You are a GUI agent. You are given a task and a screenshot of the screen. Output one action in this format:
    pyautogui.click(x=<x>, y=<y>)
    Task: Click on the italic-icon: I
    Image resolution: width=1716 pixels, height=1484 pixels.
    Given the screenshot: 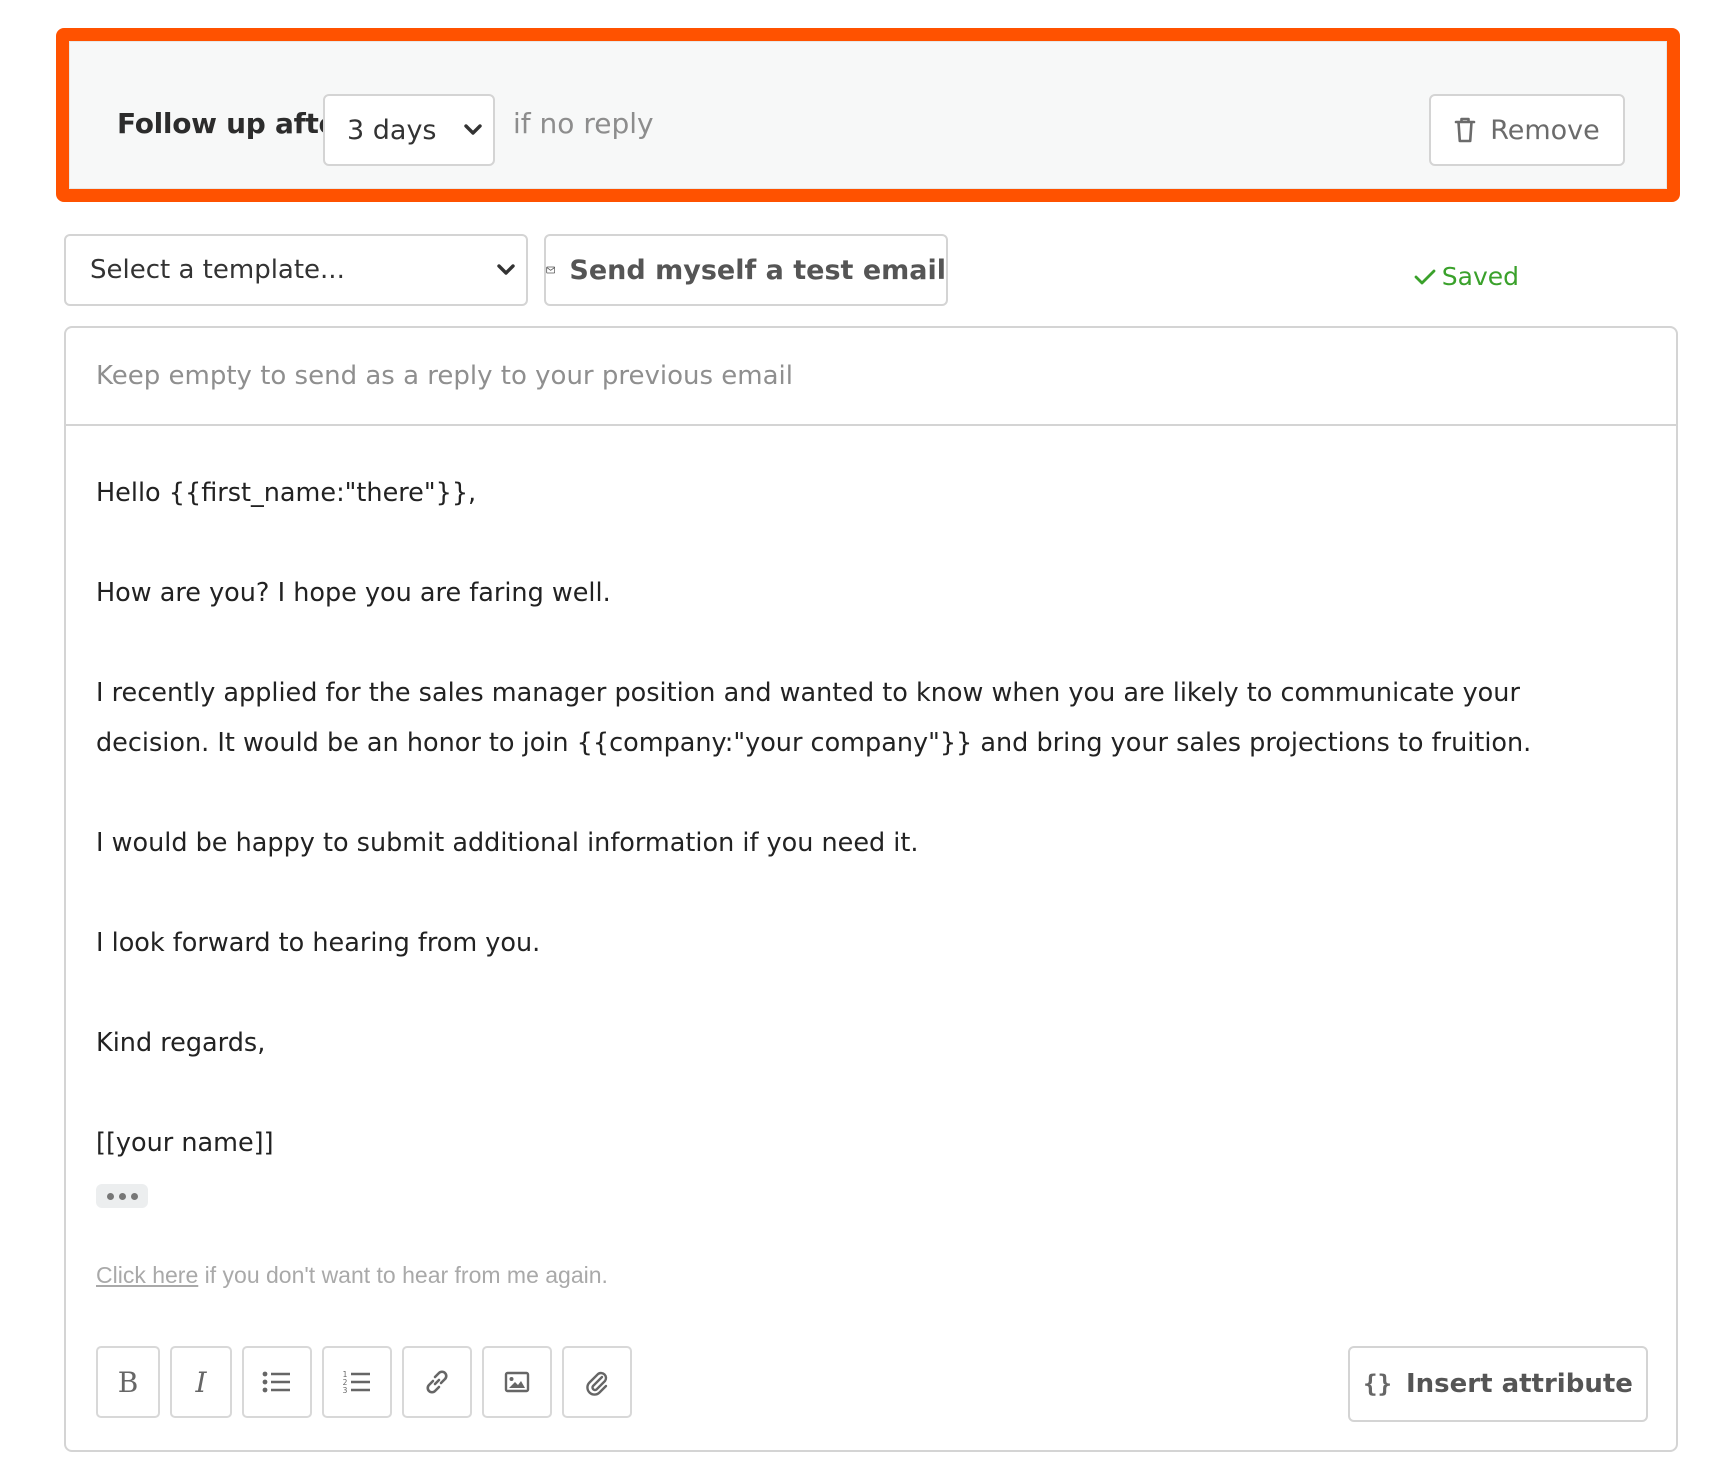 What is the action you would take?
    pyautogui.click(x=200, y=1382)
    